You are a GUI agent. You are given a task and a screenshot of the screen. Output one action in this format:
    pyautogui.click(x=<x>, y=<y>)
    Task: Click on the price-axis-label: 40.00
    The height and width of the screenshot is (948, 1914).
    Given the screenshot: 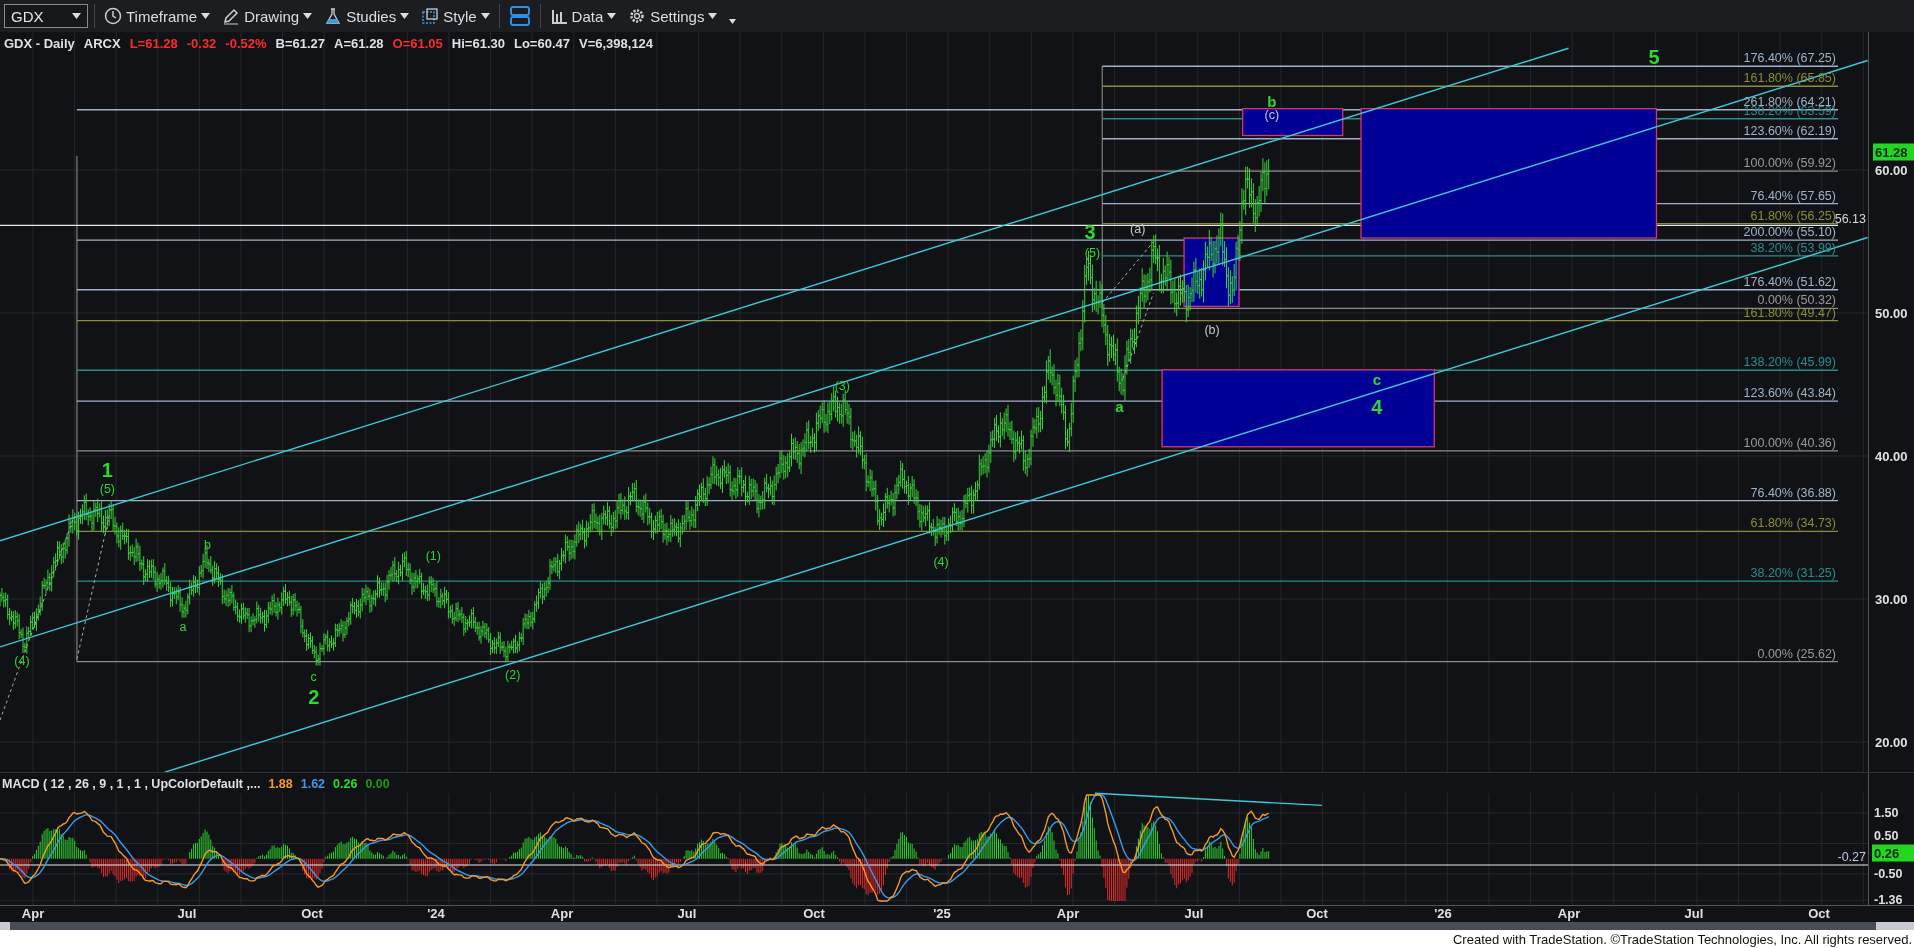 What is the action you would take?
    pyautogui.click(x=1891, y=456)
    